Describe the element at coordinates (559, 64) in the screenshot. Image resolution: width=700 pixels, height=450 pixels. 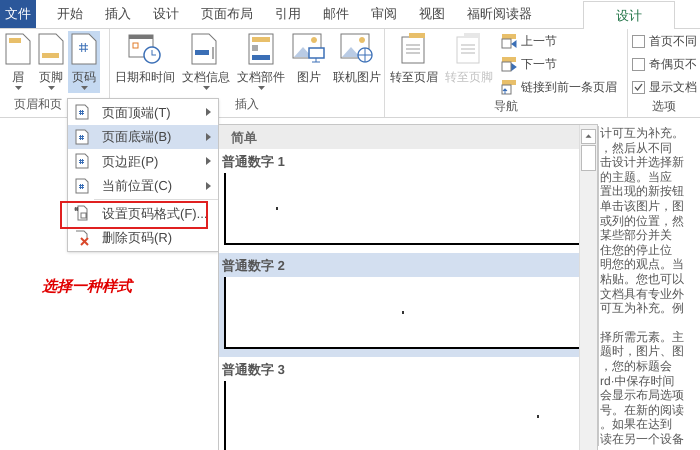
I see `nav-button: 下一节` at that location.